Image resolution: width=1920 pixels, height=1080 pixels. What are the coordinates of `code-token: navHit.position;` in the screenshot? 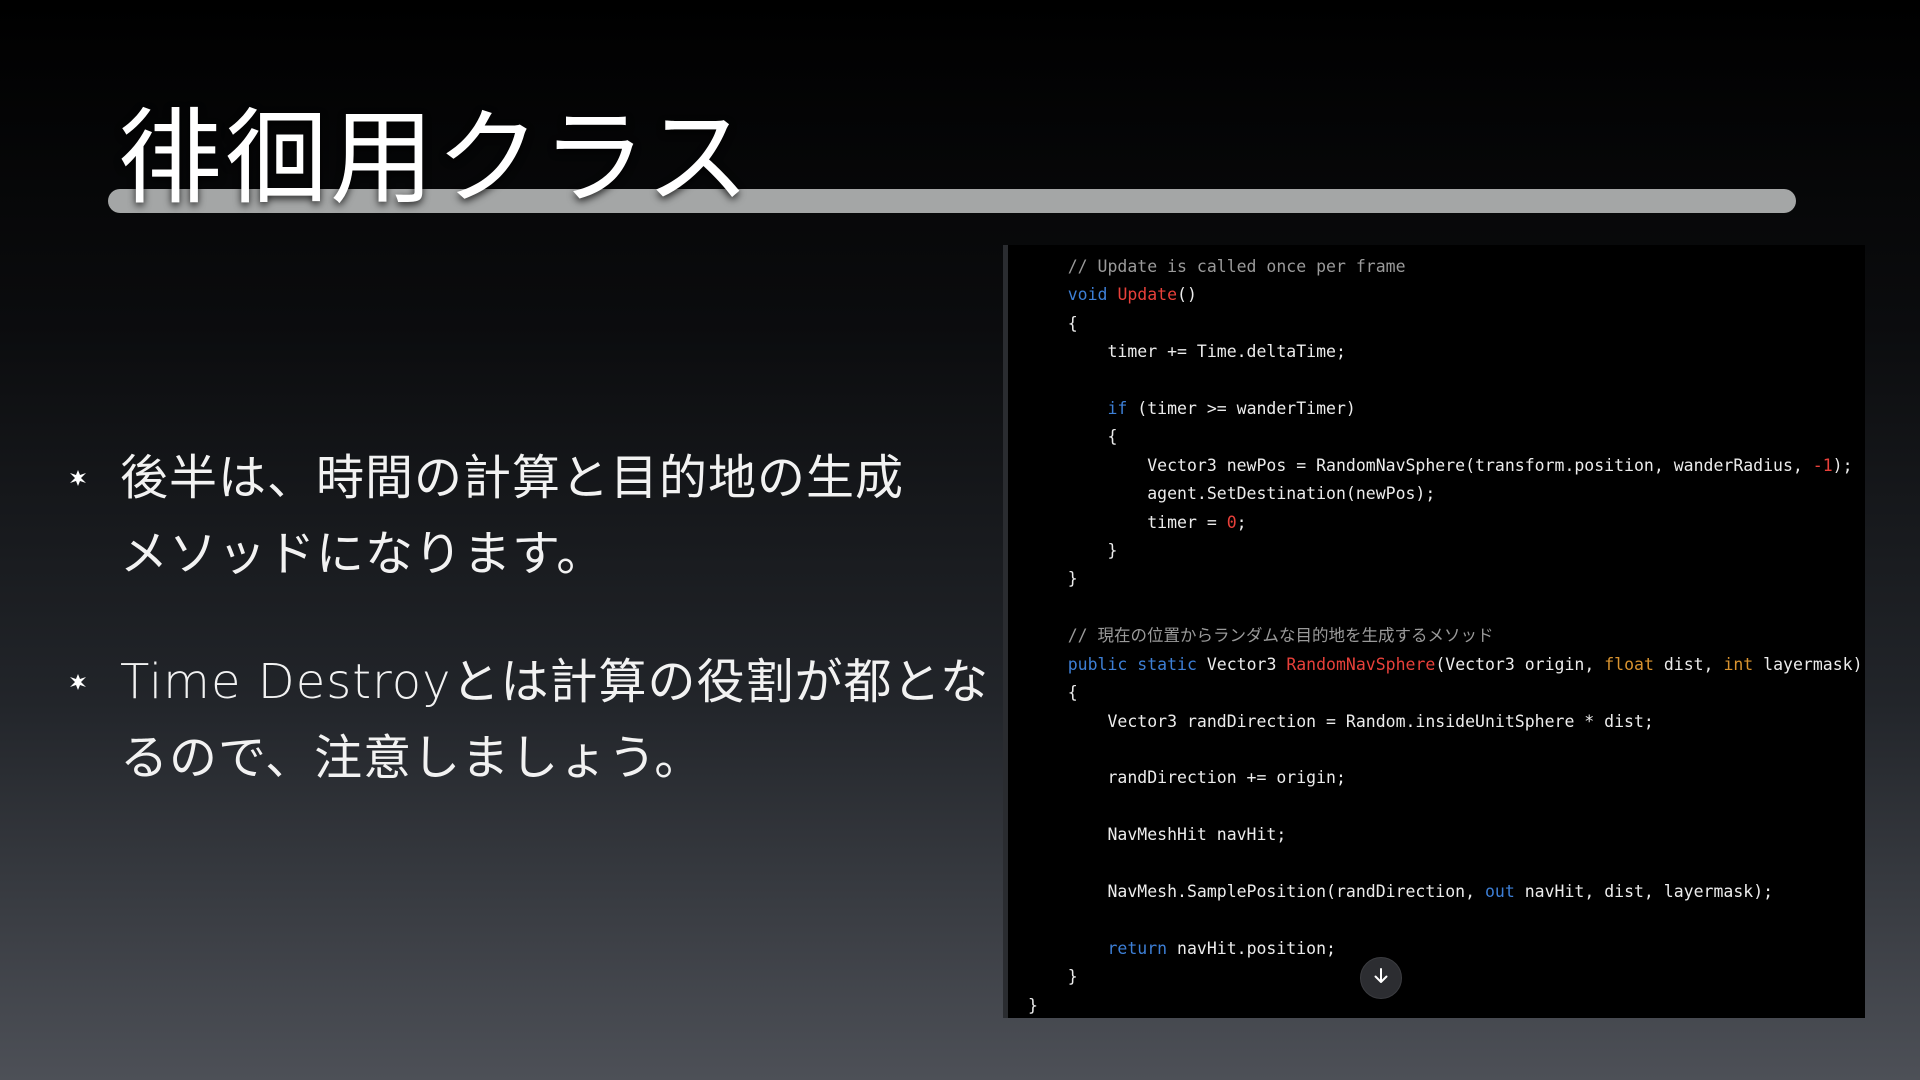 It's located at (1251, 948).